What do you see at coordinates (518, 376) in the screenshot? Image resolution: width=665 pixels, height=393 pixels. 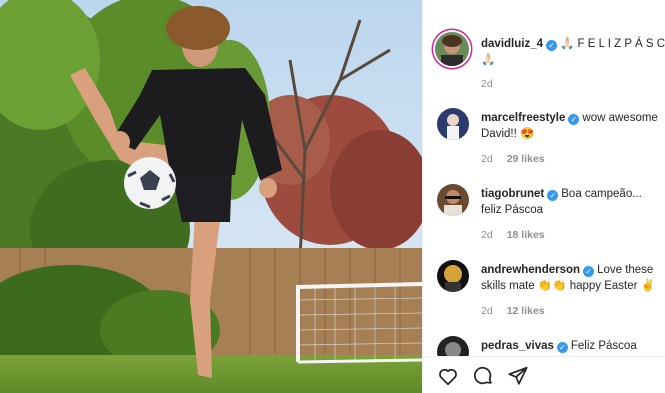 I see `share-icon` at bounding box center [518, 376].